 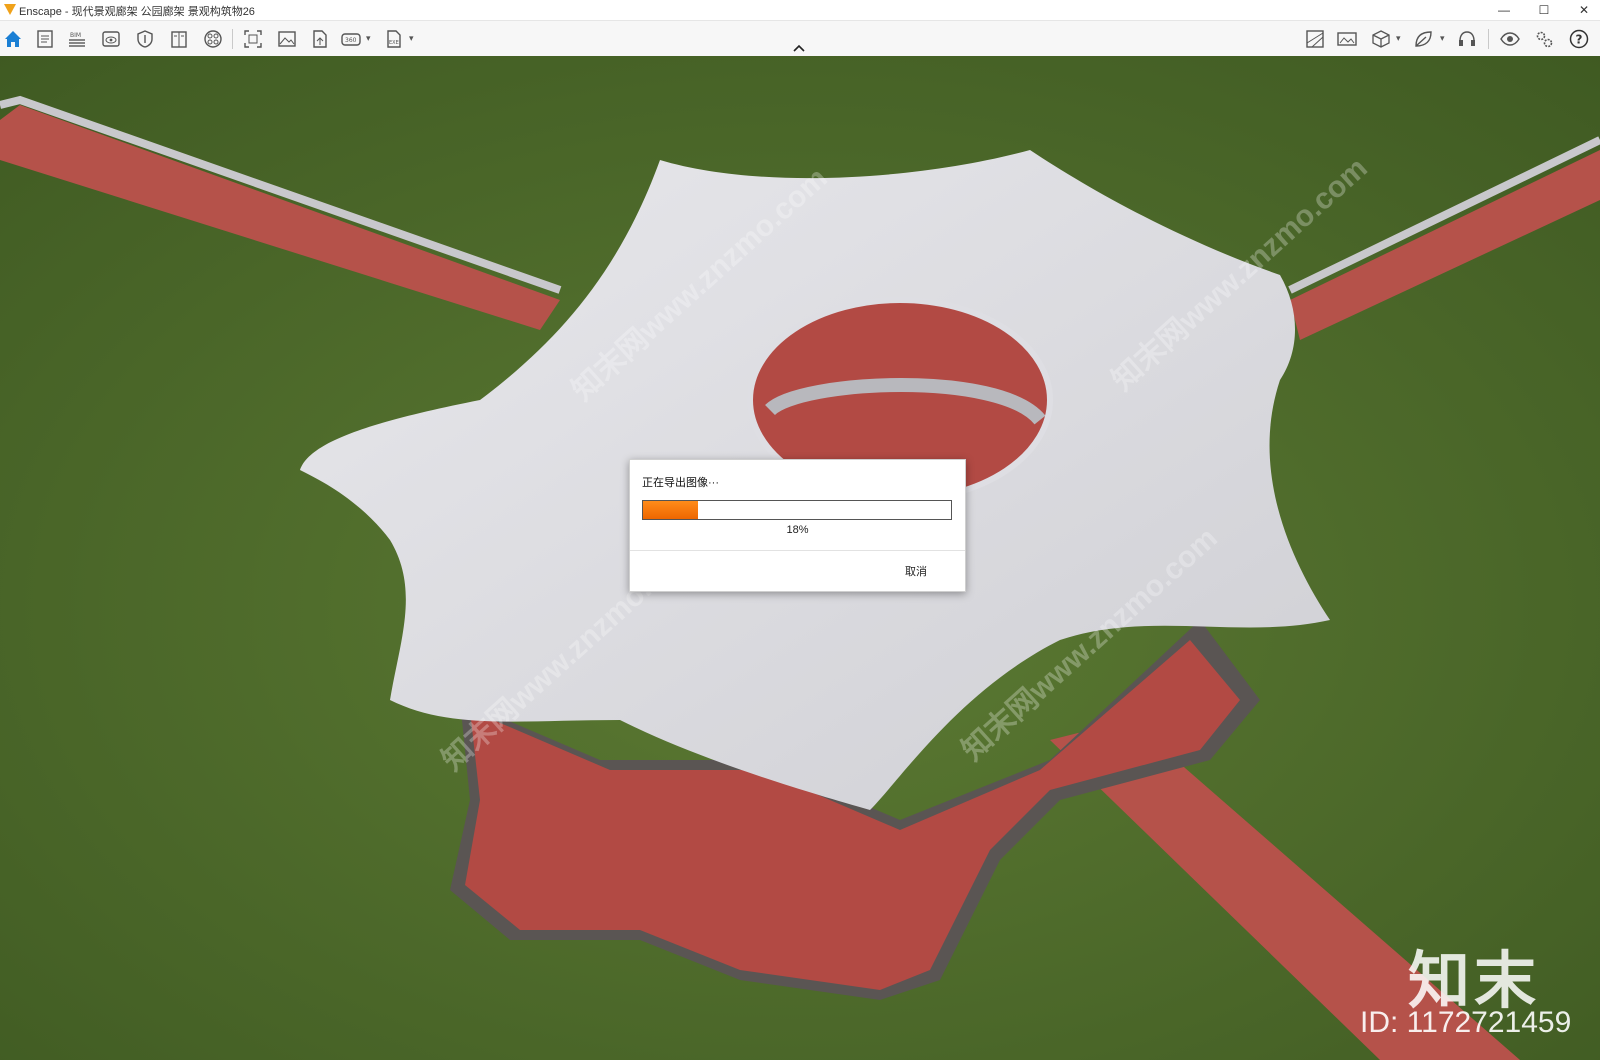 I want to click on progress-bar-fill, so click(x=671, y=510).